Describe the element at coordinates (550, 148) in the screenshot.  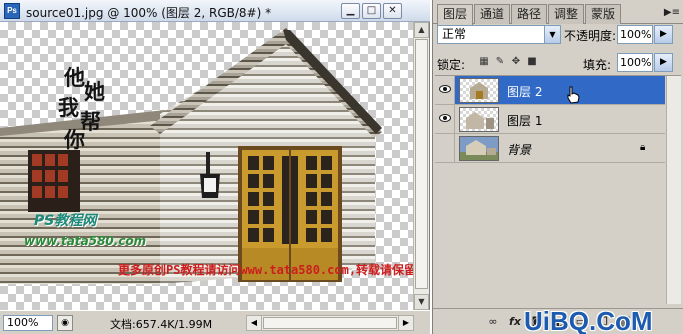
I see `layer-row: 背景 🔒︎` at that location.